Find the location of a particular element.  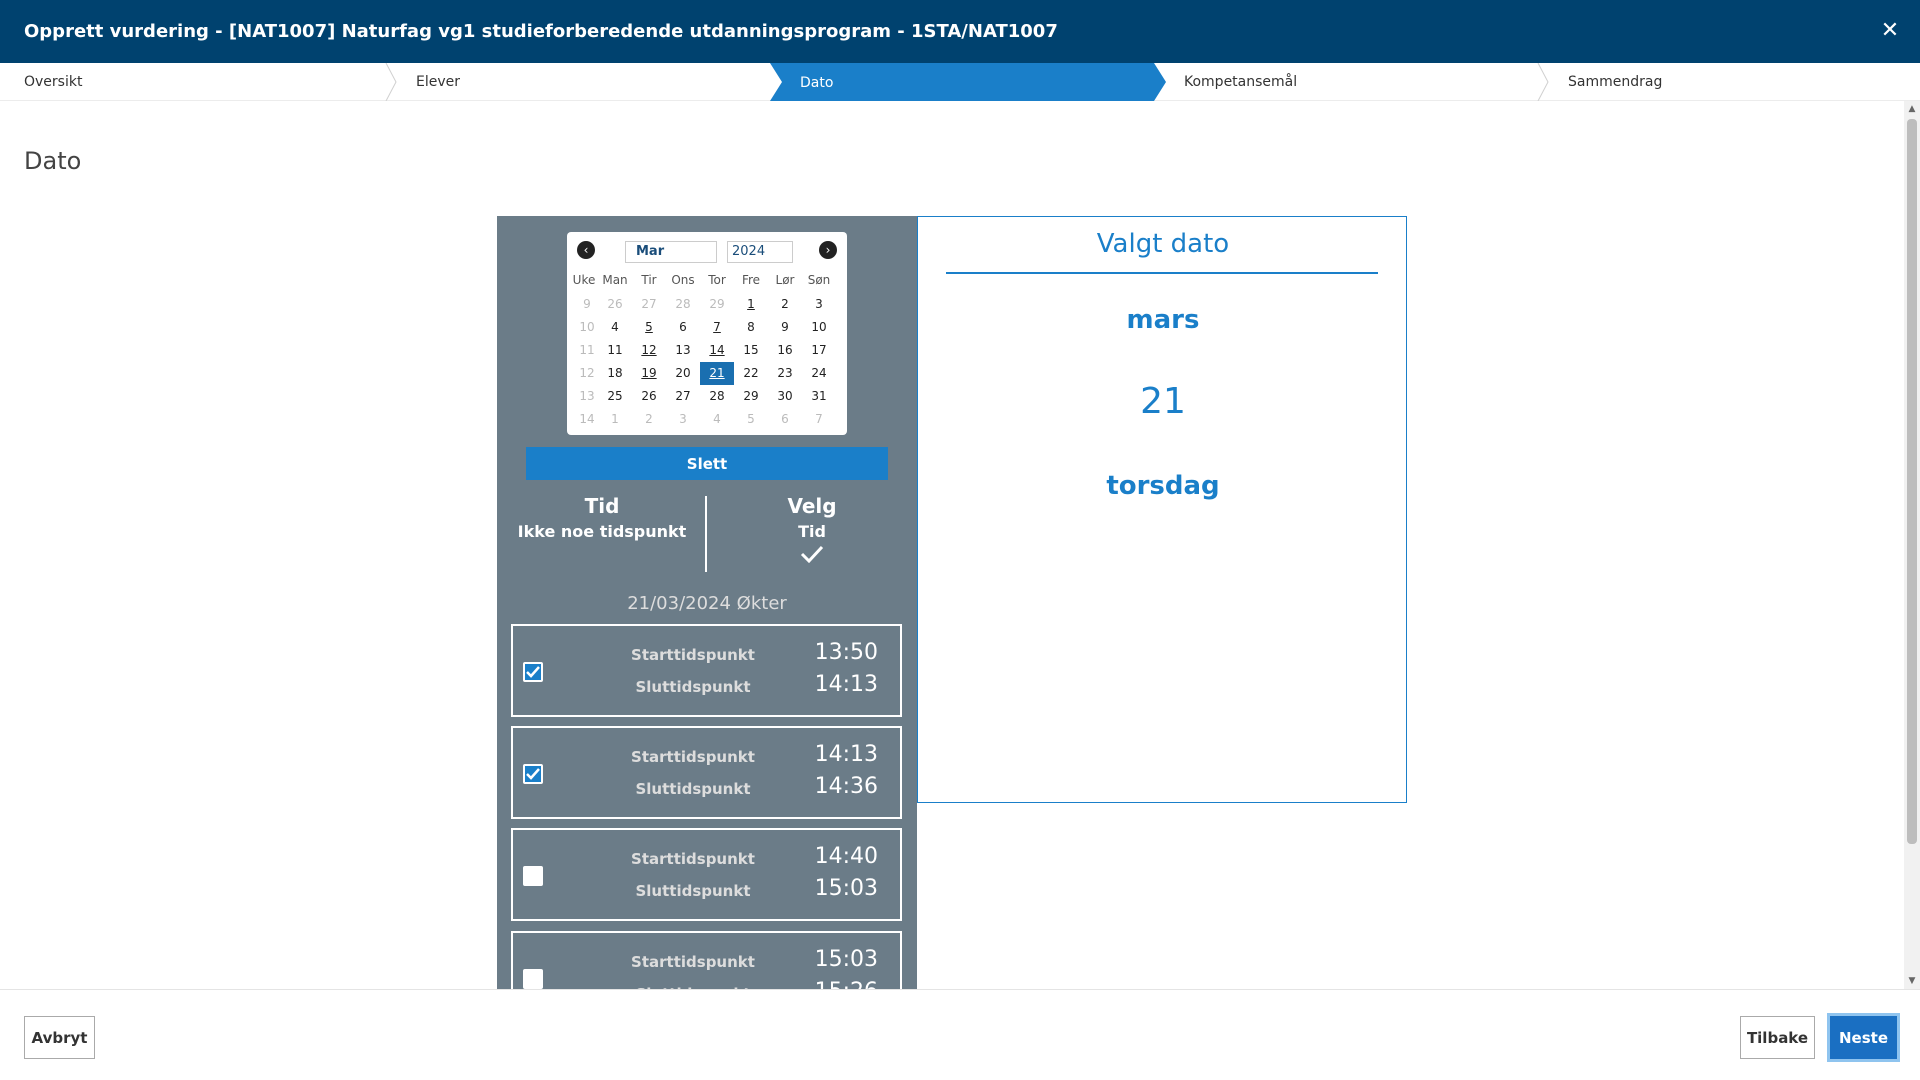

next-month-icon: › is located at coordinates (828, 250).